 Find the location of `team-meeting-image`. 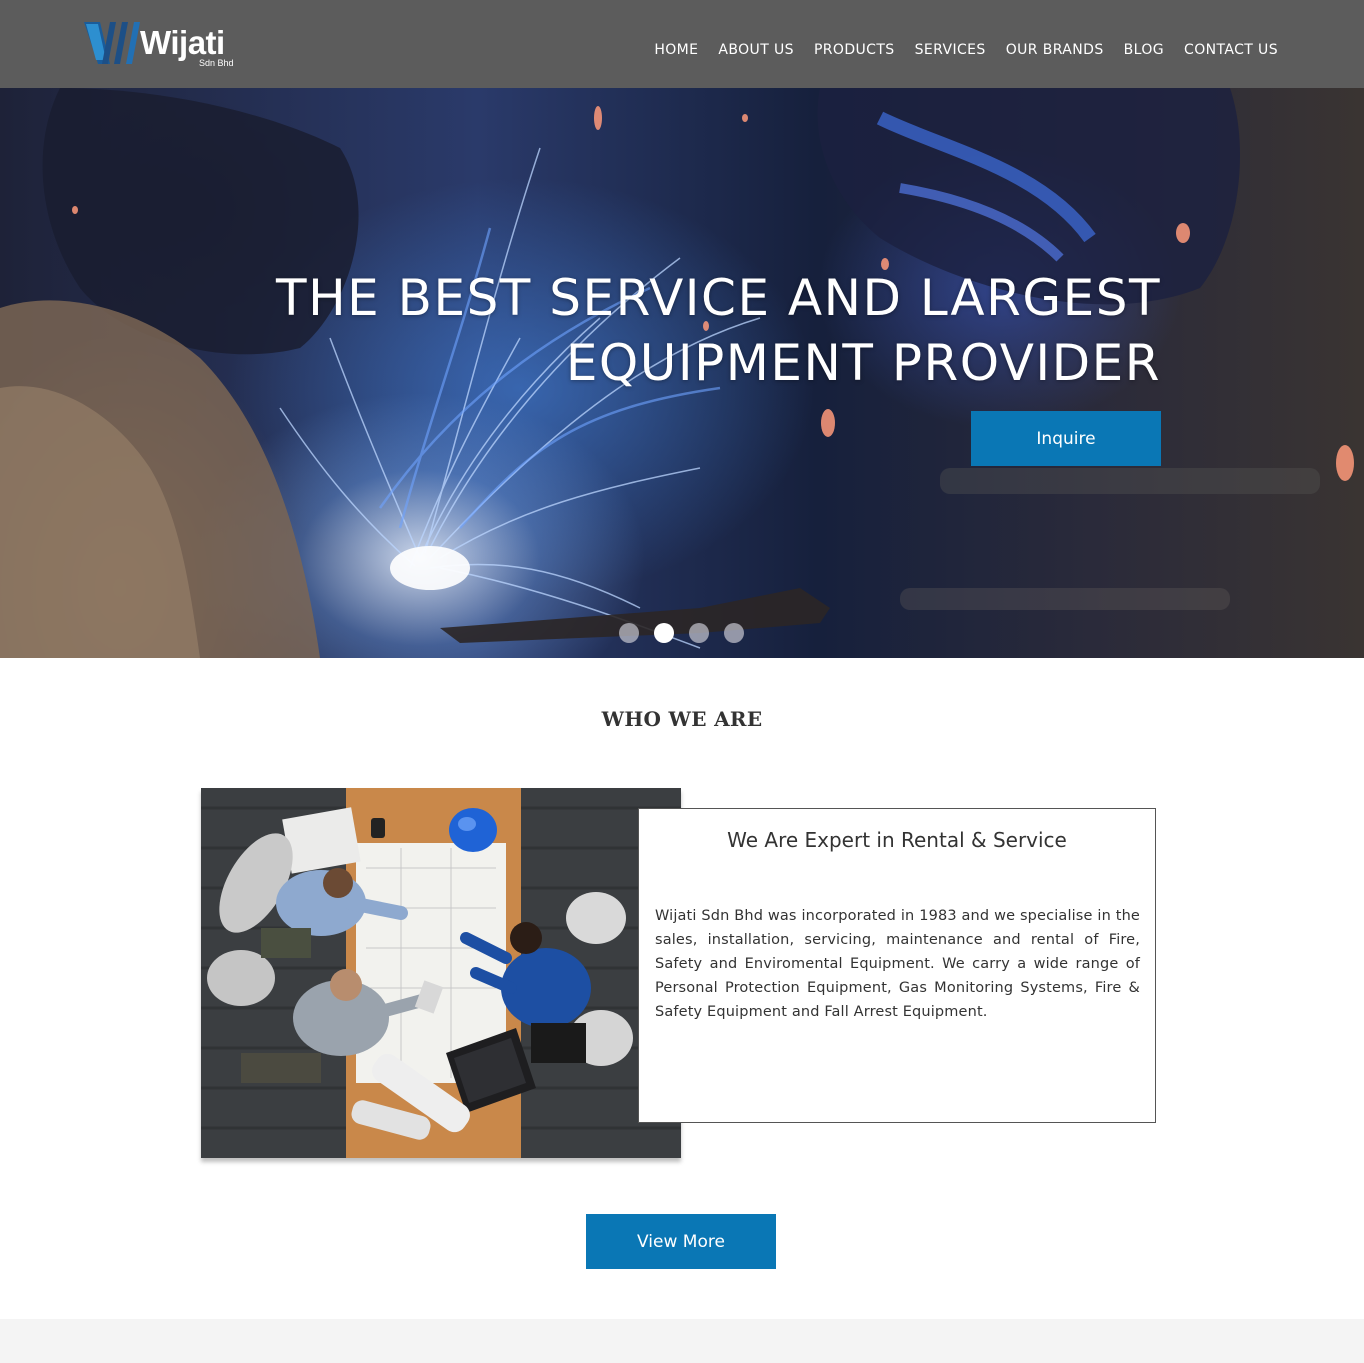

team-meeting-image is located at coordinates (441, 973).